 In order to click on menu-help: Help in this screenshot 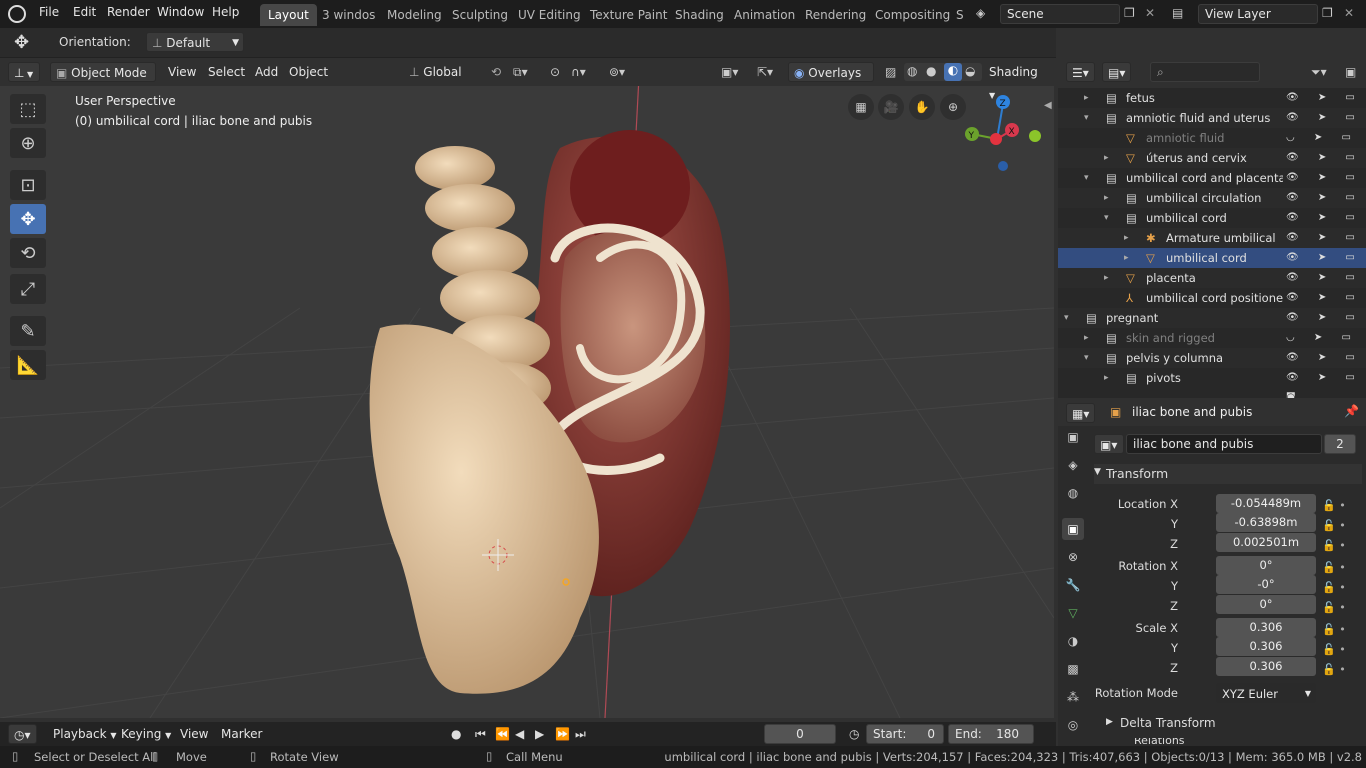, I will do `click(225, 12)`.